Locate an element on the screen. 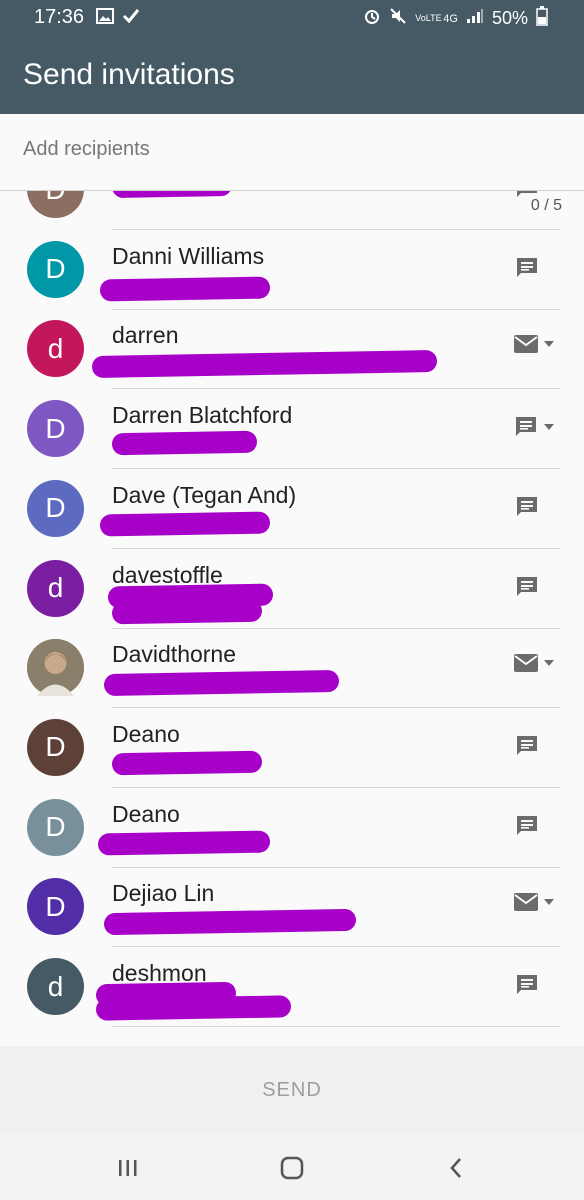  row-divider is located at coordinates (336, 1026).